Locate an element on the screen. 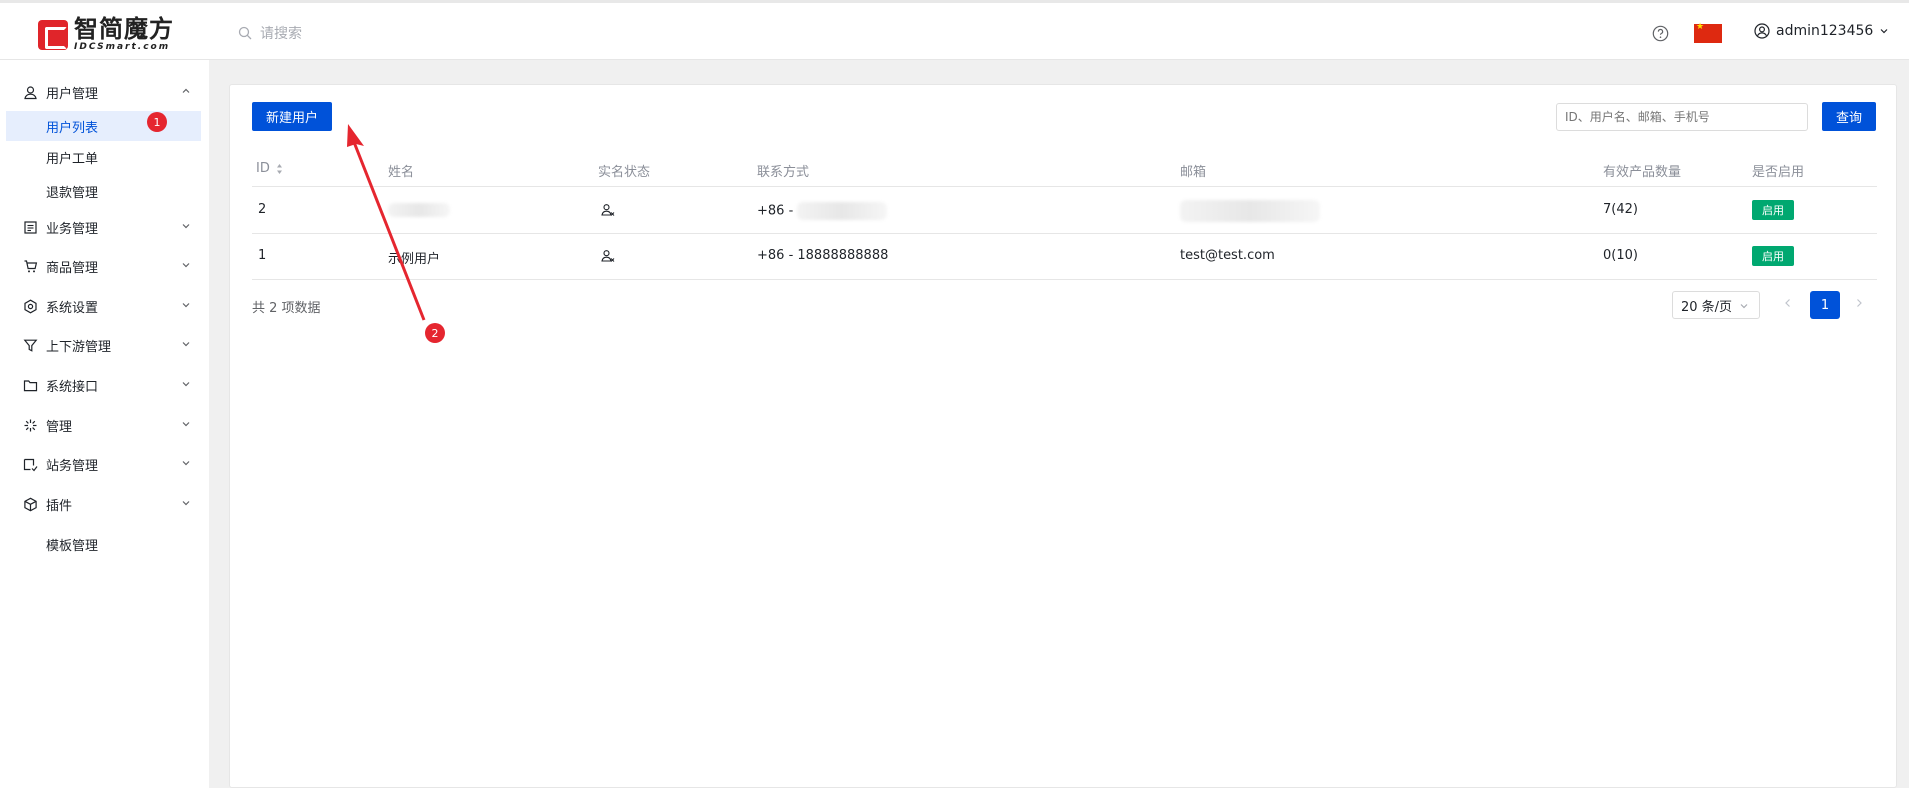 The image size is (1909, 788). sidebar-item-system-interface: 系统接口 is located at coordinates (104, 385).